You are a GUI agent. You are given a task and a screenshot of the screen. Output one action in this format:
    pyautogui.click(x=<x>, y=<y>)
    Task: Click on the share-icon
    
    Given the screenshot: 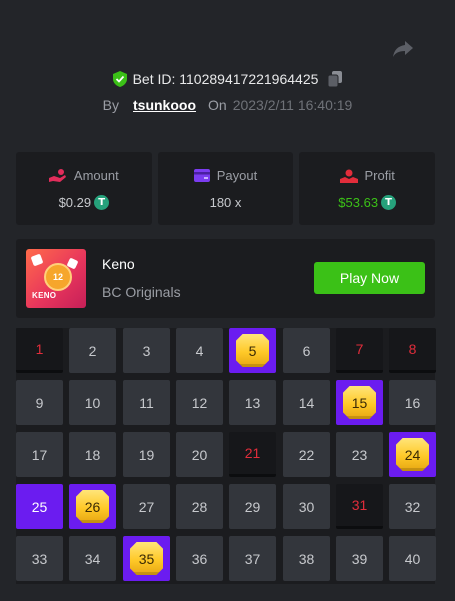 What is the action you would take?
    pyautogui.click(x=403, y=49)
    